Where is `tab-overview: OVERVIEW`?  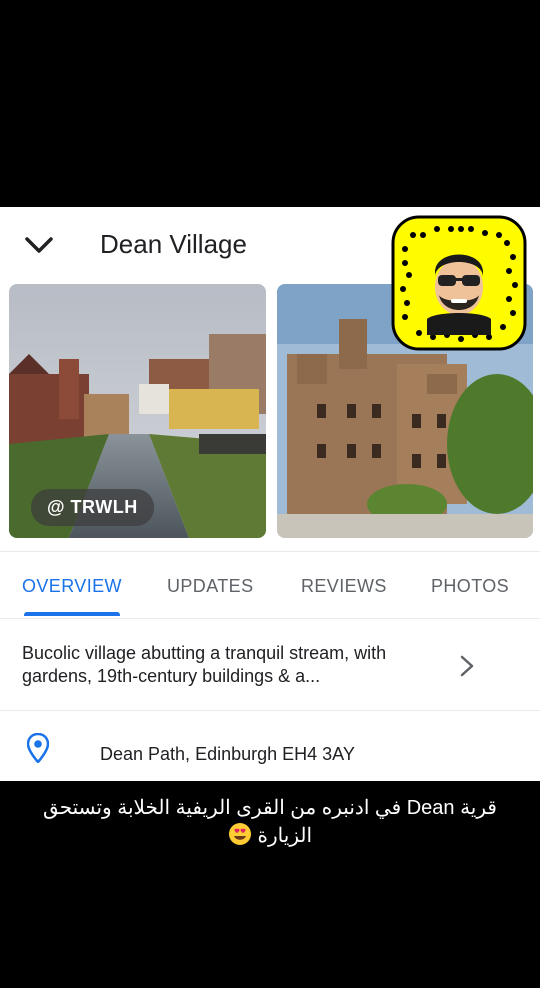 tab-overview: OVERVIEW is located at coordinates (72, 586).